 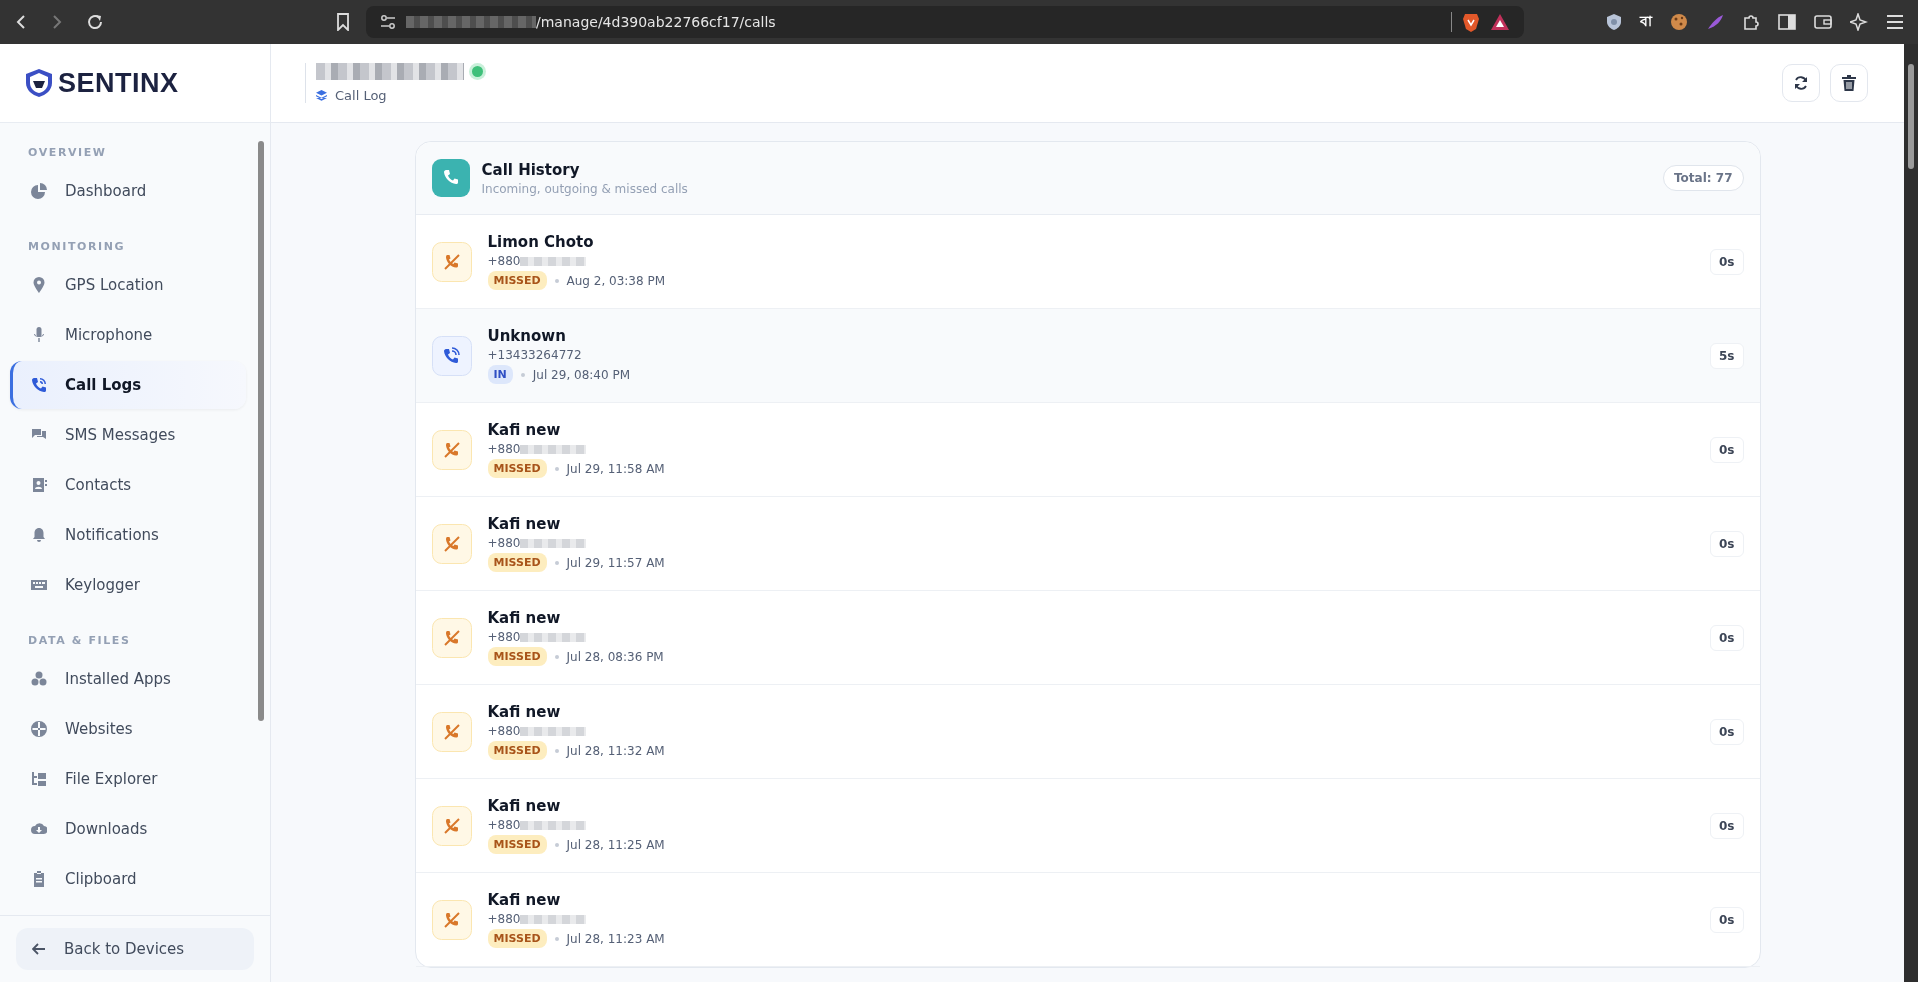 What do you see at coordinates (118, 83) in the screenshot?
I see `brand-name: SENTINX` at bounding box center [118, 83].